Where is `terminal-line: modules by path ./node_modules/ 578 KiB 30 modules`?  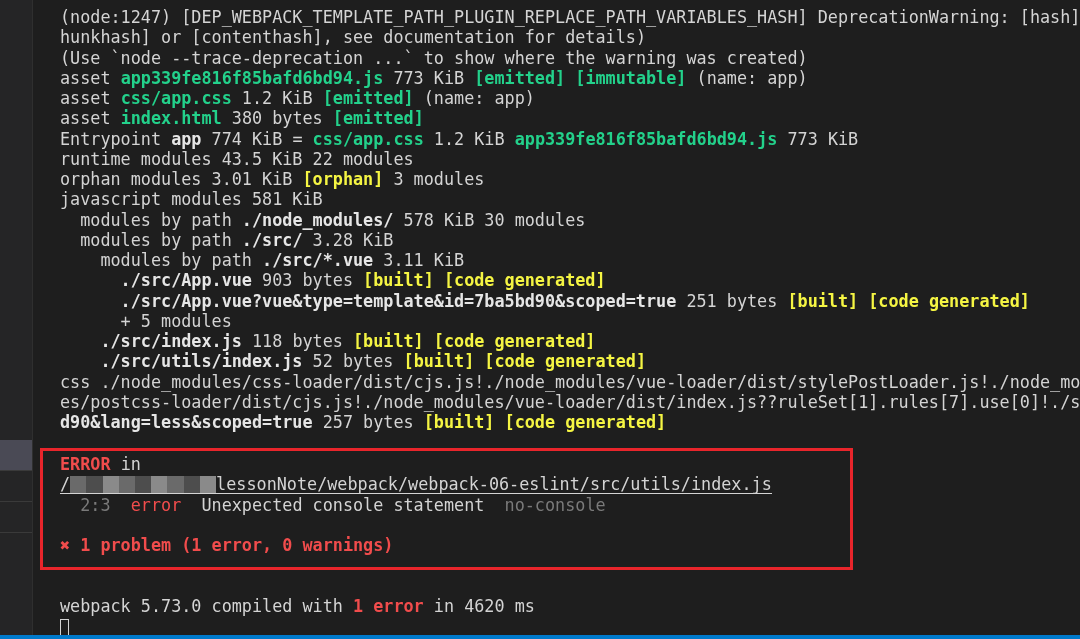
terminal-line: modules by path ./node_modules/ 578 KiB 30 modules is located at coordinates (333, 219).